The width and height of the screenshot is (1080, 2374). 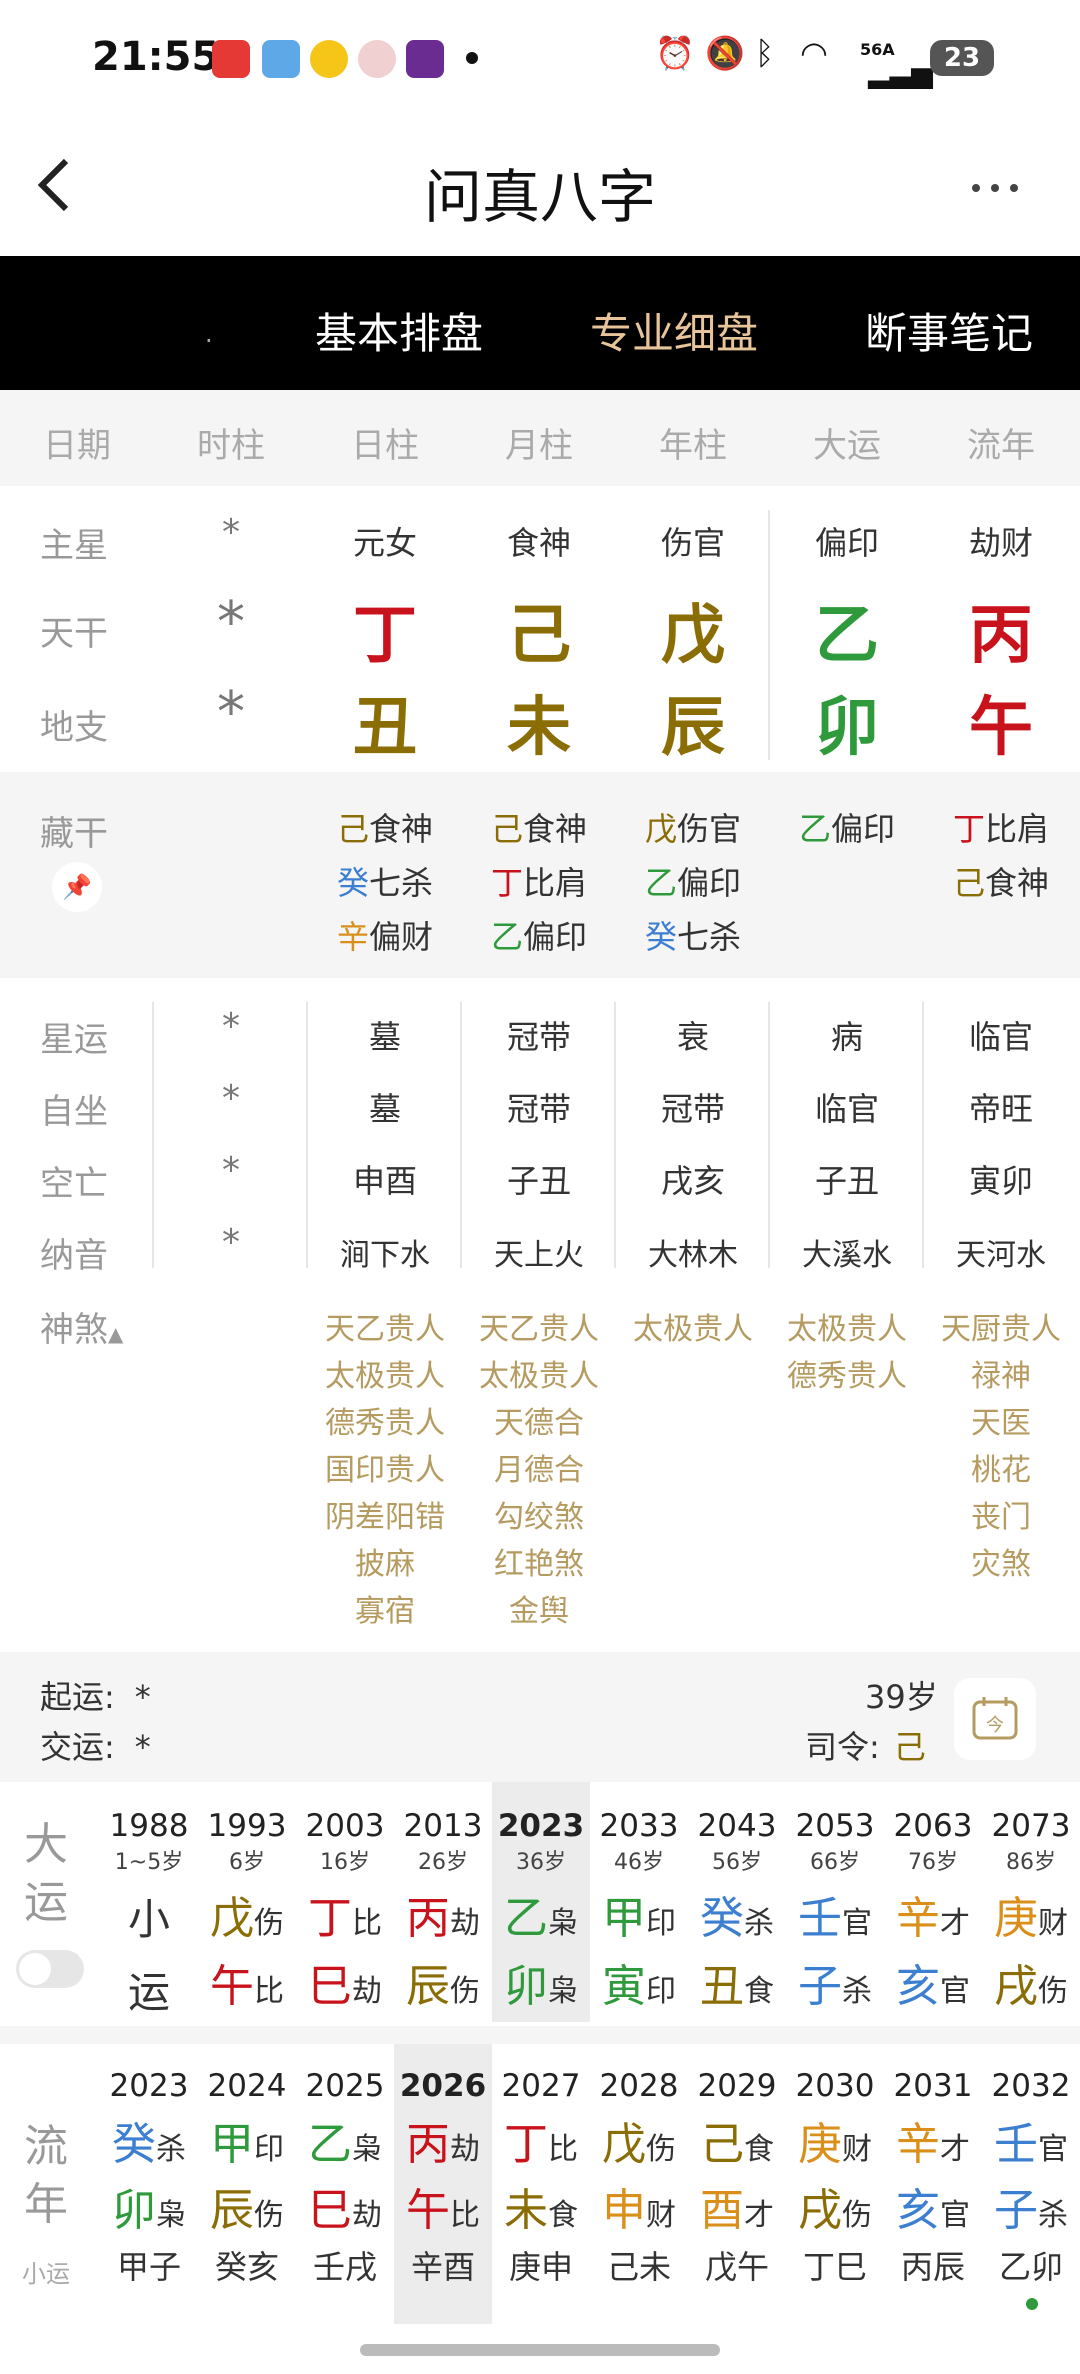 I want to click on col-dayun: 大运, so click(x=847, y=446).